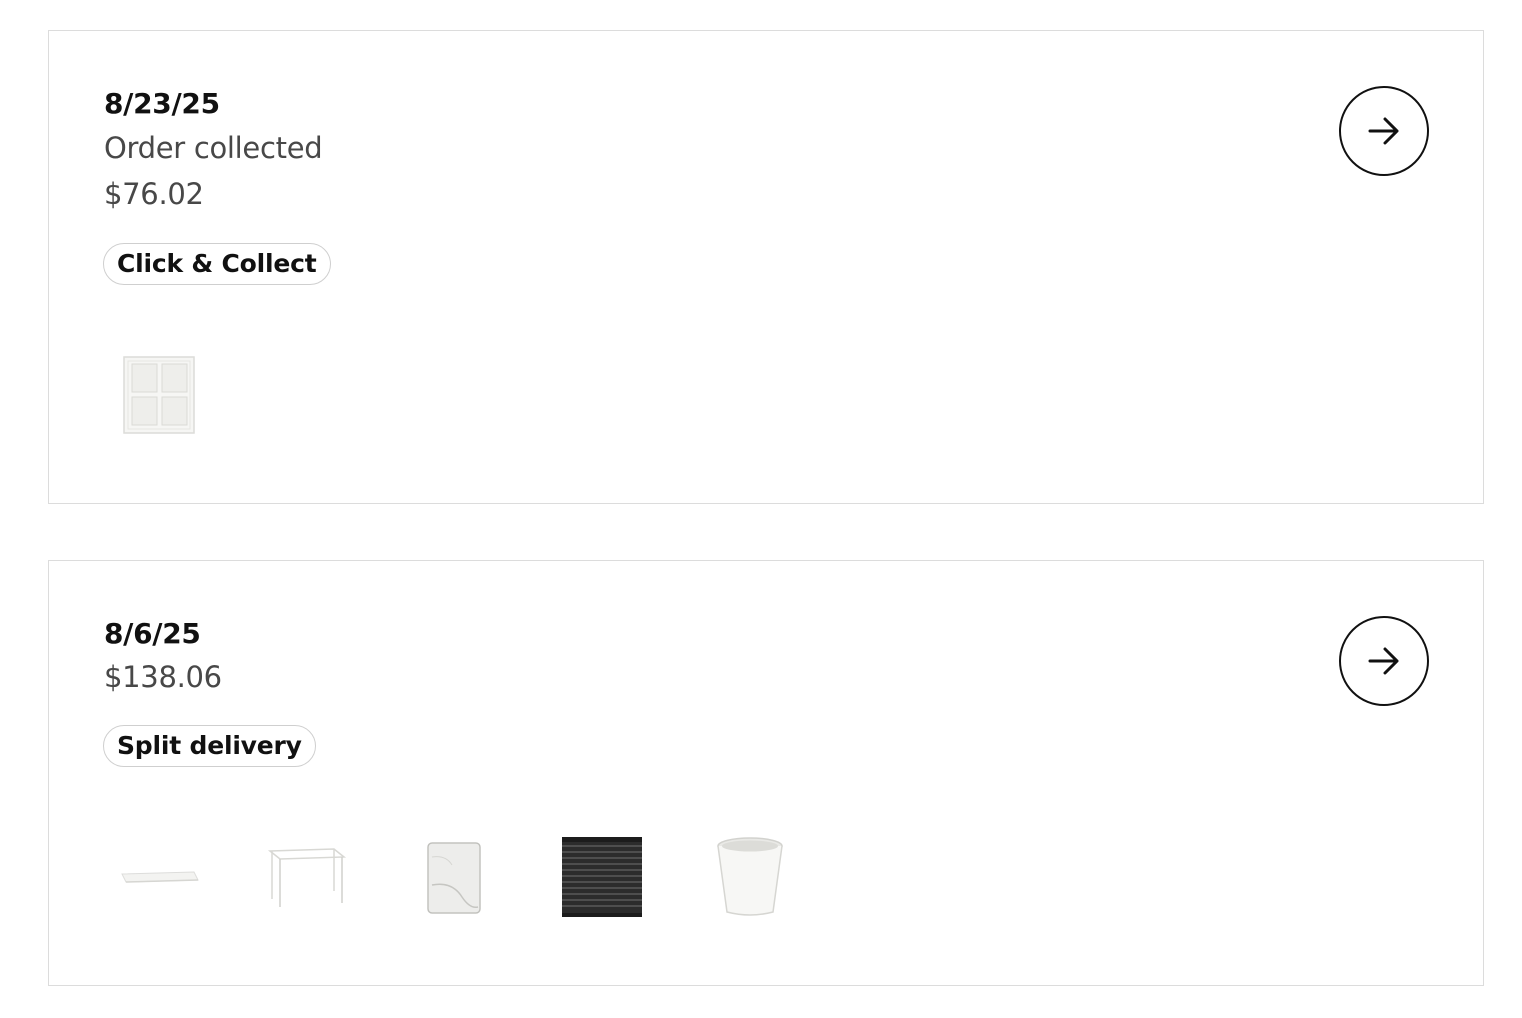  Describe the element at coordinates (217, 264) in the screenshot. I see `delivery-method-badge: Click & Collect` at that location.